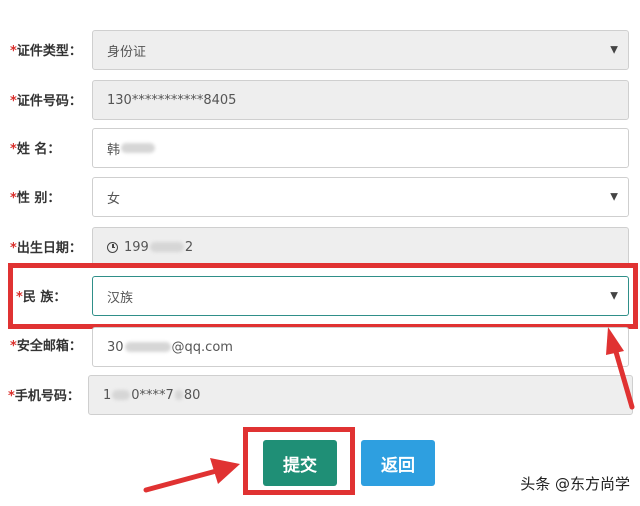 The height and width of the screenshot is (506, 640). What do you see at coordinates (114, 150) in the screenshot?
I see `name-value: 韩` at bounding box center [114, 150].